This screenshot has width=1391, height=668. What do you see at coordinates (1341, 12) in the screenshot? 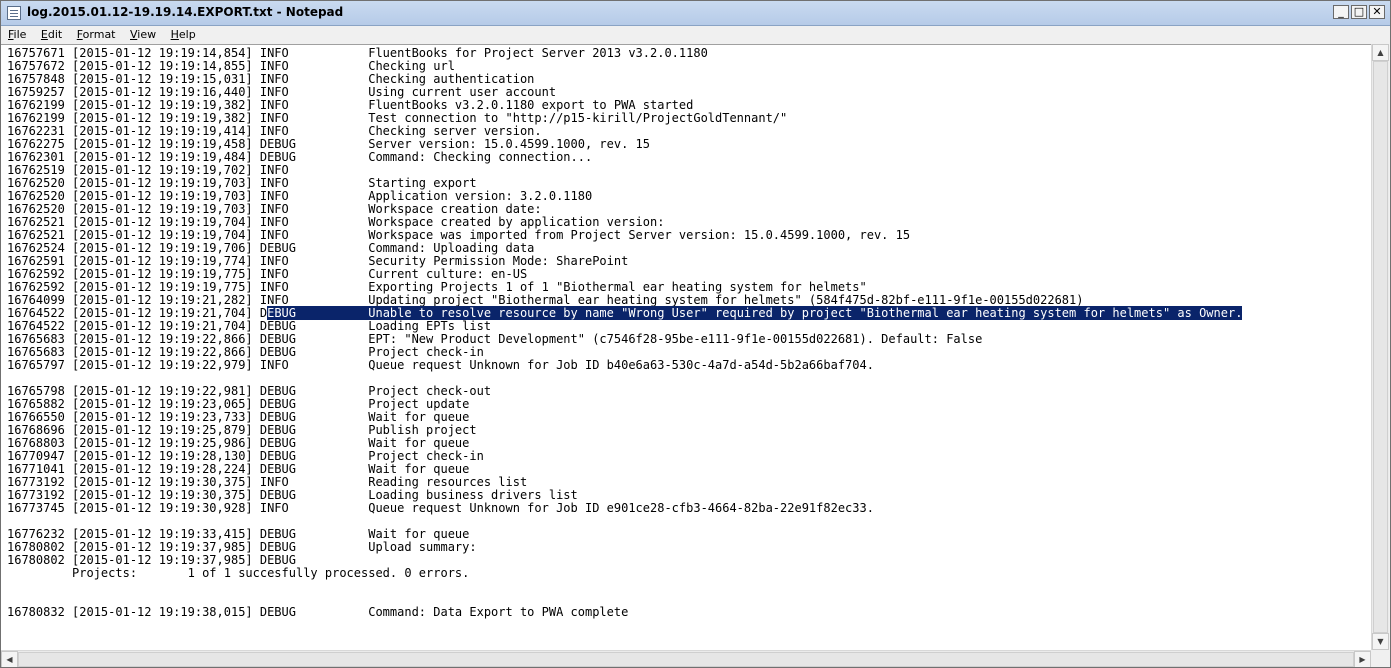
I see `minimize-button: _` at bounding box center [1341, 12].